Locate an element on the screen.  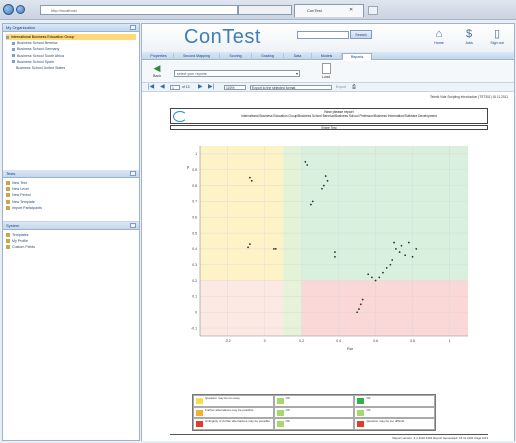
load-label: Load is located at coordinates (326, 77).